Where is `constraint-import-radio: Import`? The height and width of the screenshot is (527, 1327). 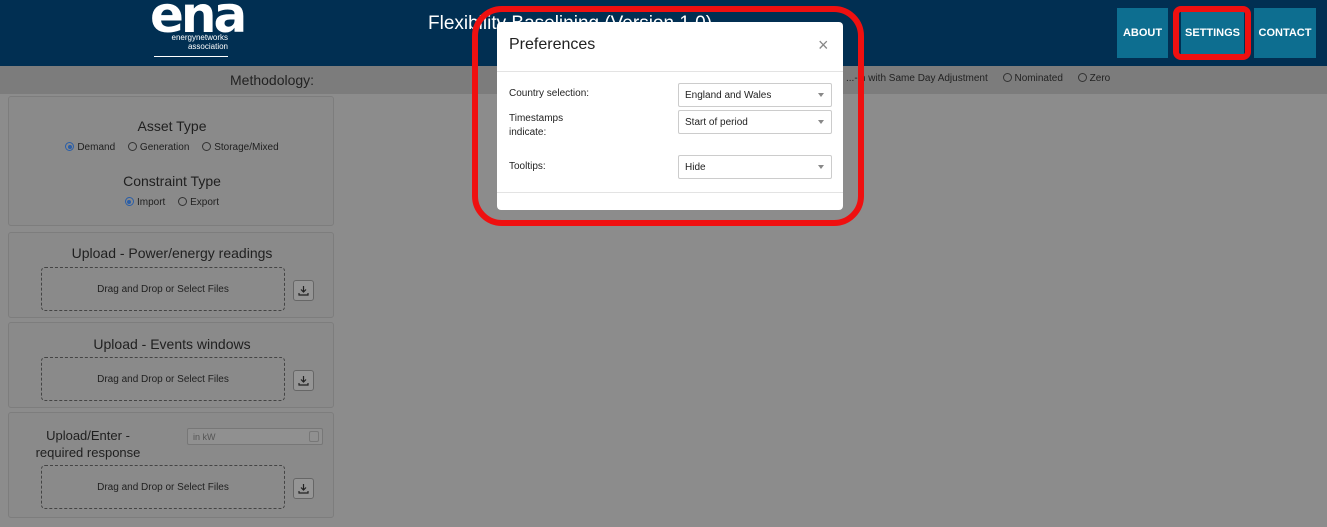
constraint-import-radio: Import is located at coordinates (144, 202).